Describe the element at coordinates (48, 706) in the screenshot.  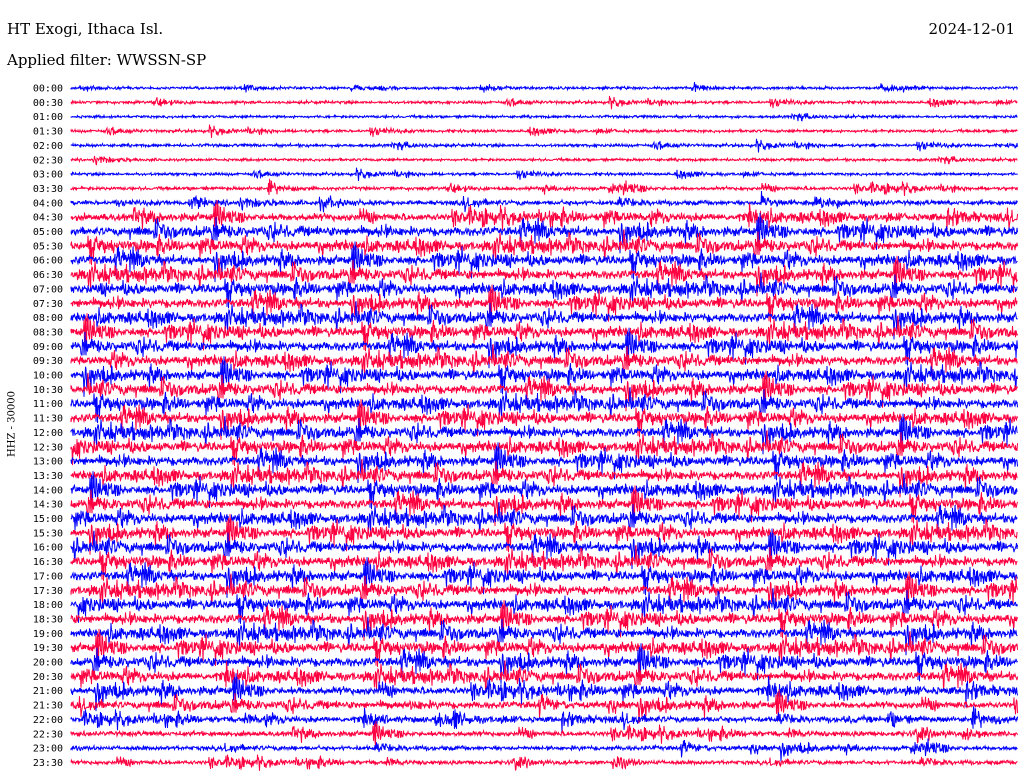
I see `time-tick-label: 21:30` at that location.